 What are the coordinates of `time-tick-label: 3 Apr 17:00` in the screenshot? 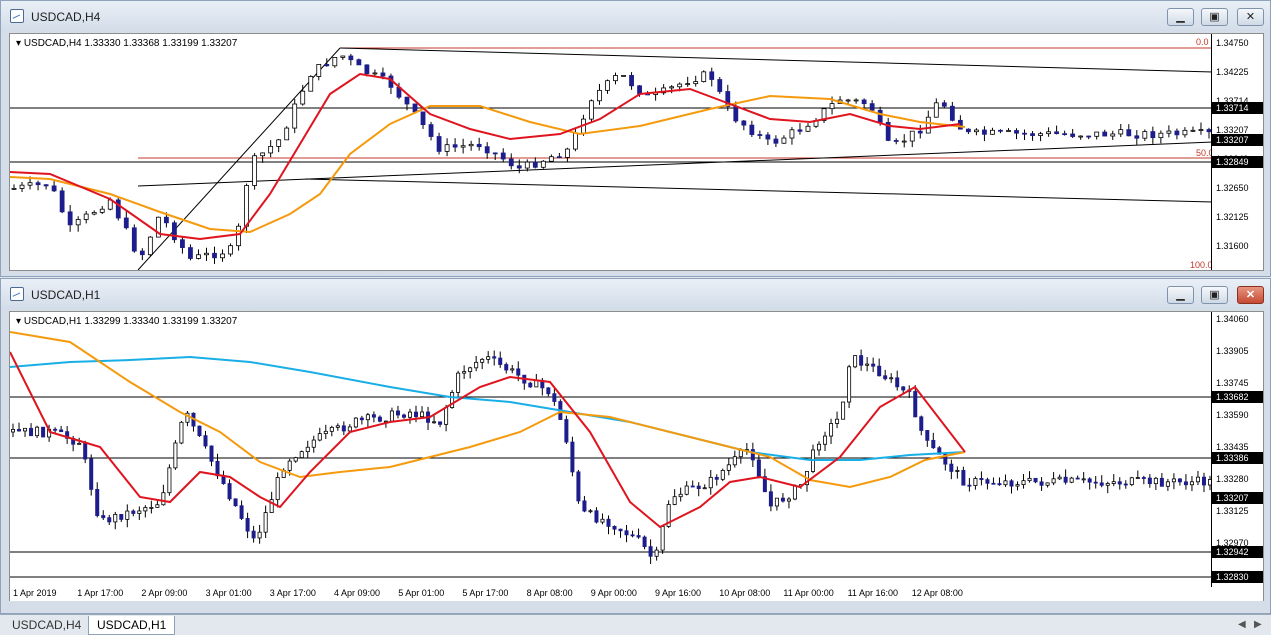 It's located at (292, 593).